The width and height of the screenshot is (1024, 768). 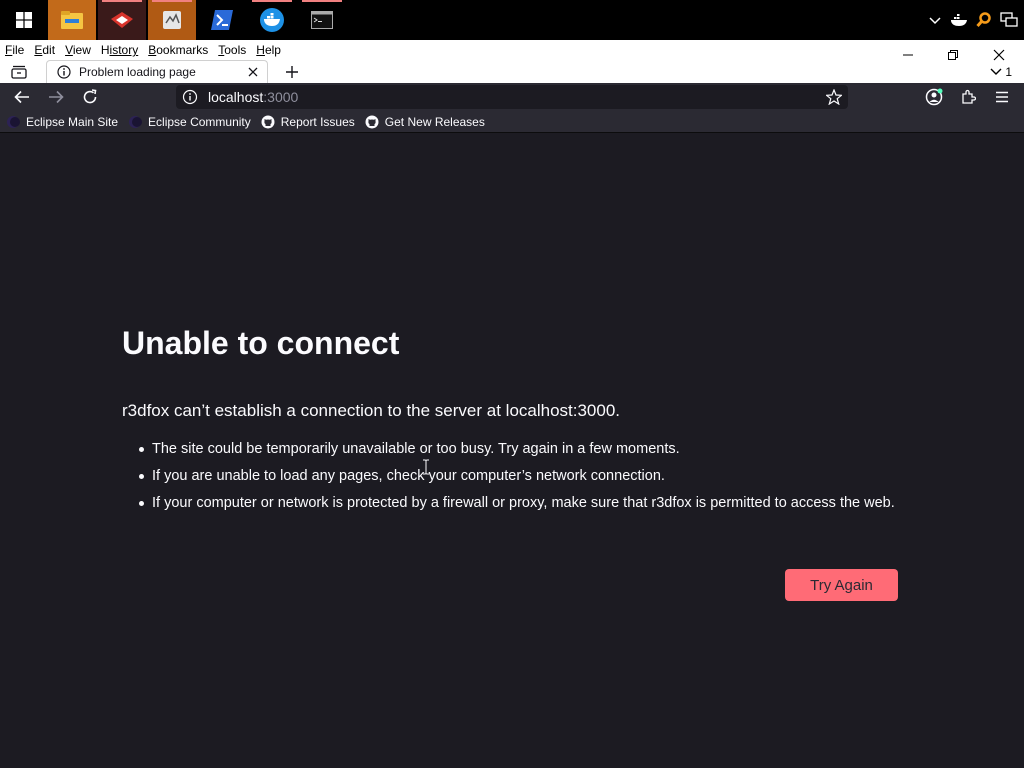 I want to click on search-tray-icon, so click(x=984, y=20).